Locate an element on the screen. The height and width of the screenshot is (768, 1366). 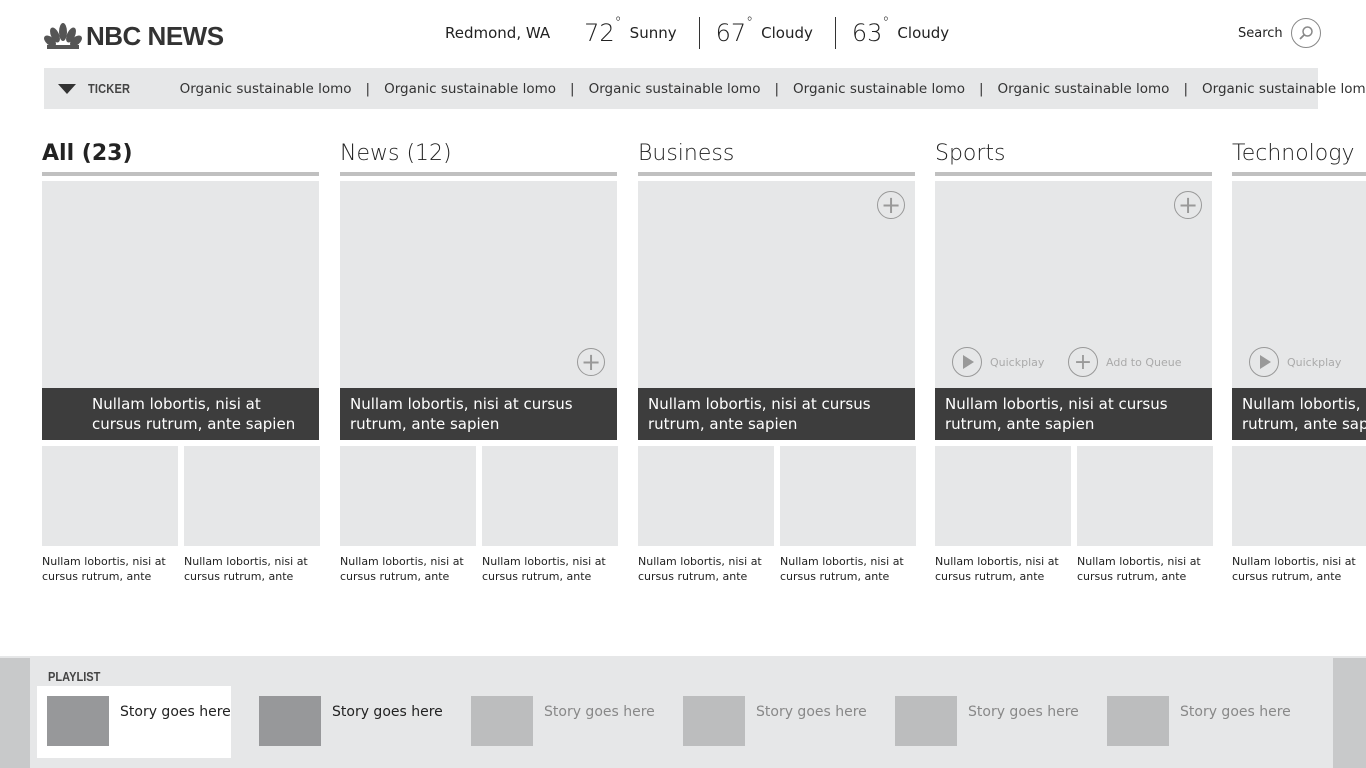
section-title: Technology is located at coordinates (1299, 156).